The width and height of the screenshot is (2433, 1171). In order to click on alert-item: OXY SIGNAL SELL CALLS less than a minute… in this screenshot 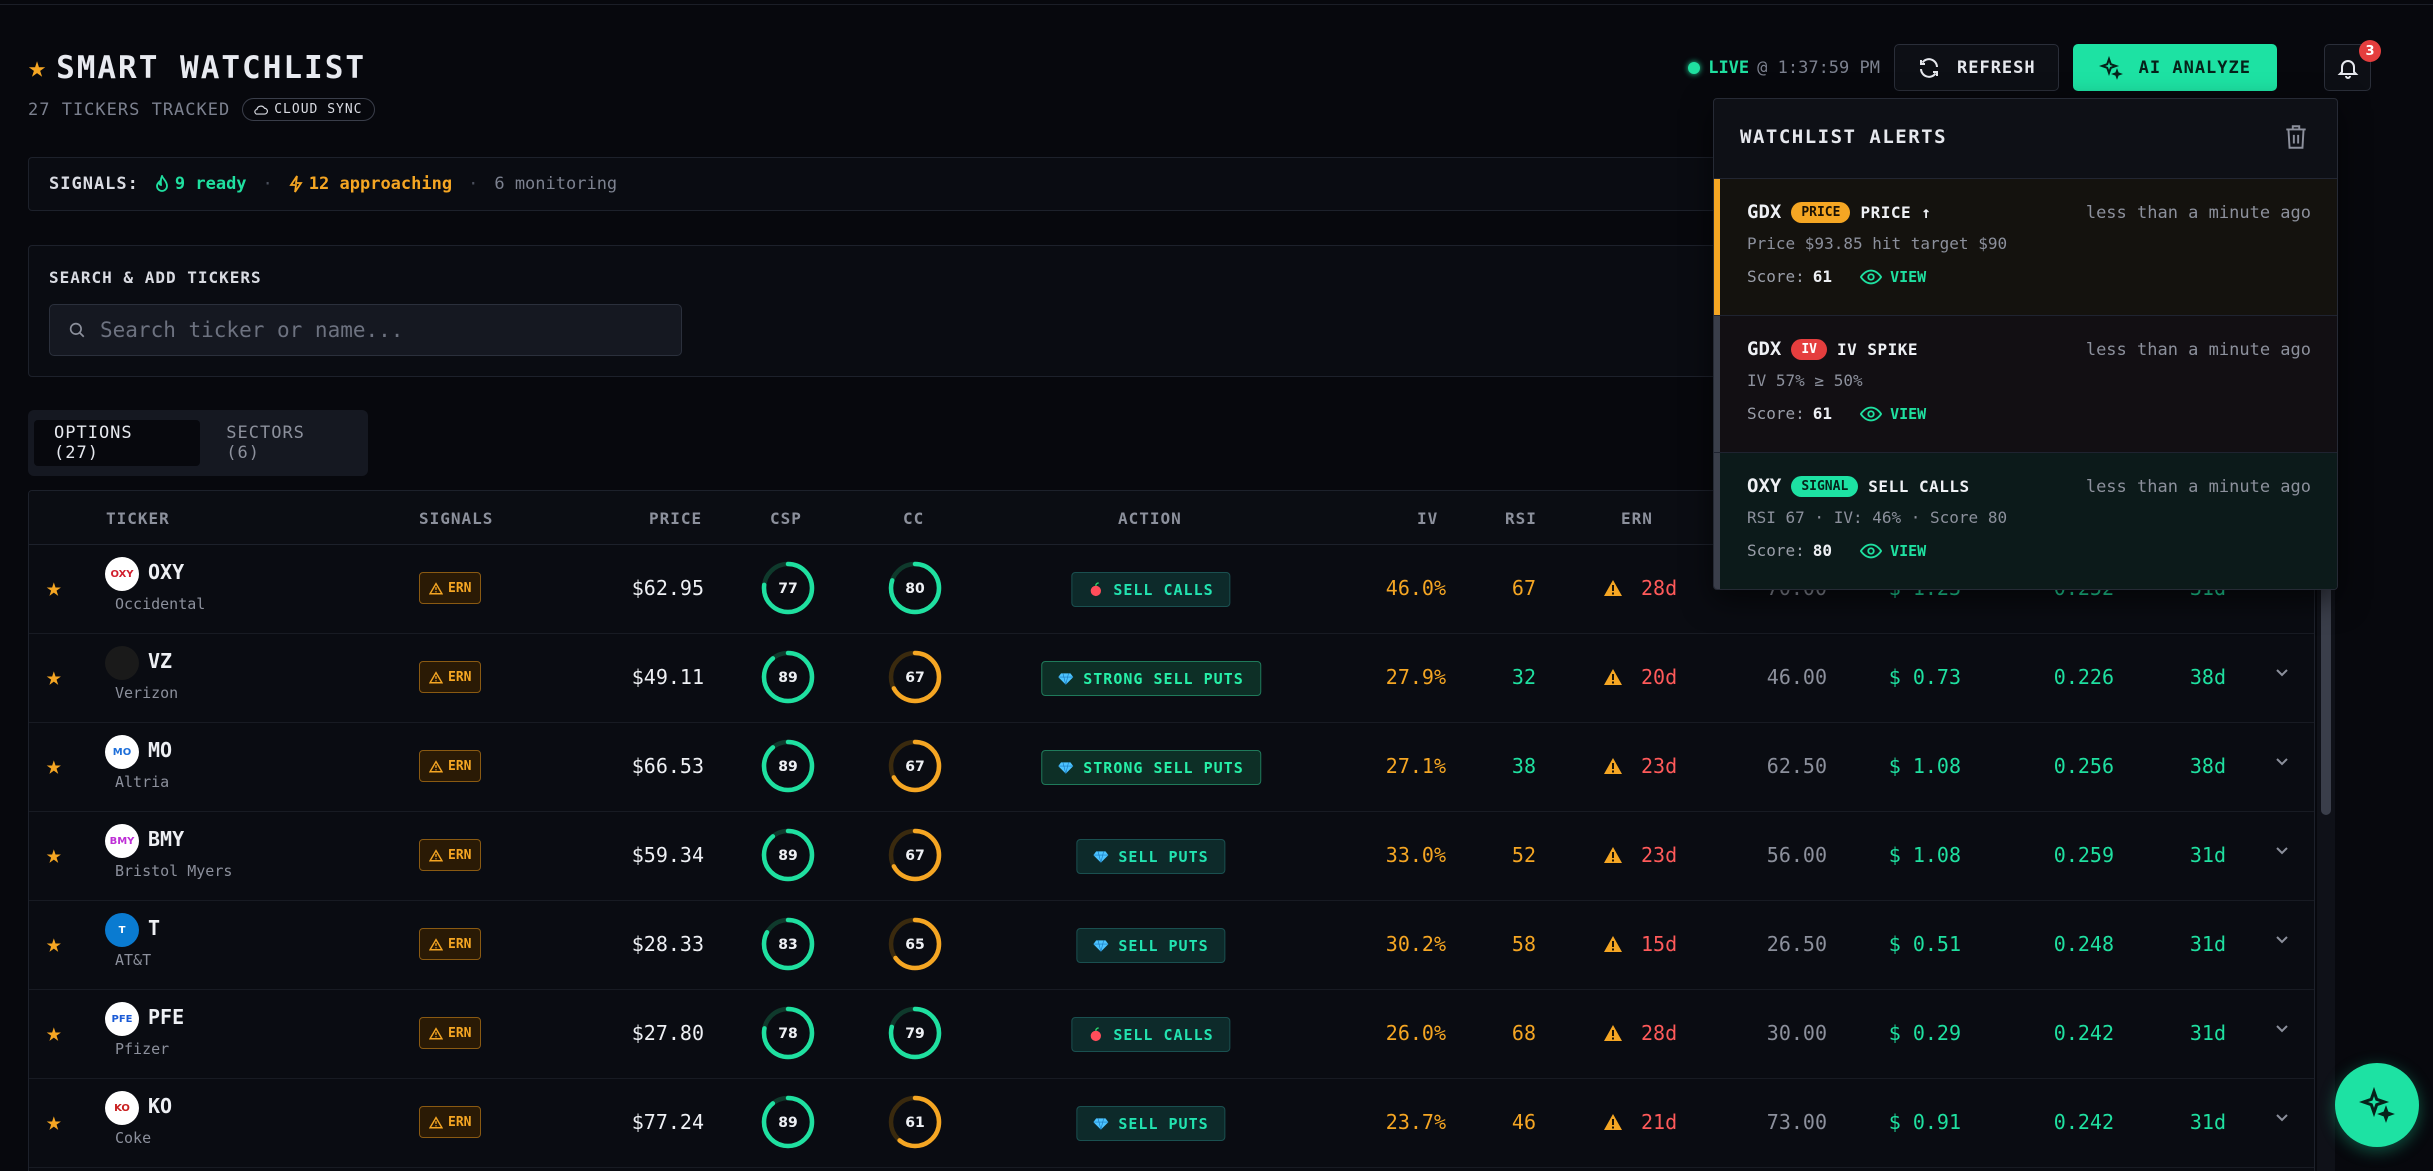, I will do `click(2025, 521)`.